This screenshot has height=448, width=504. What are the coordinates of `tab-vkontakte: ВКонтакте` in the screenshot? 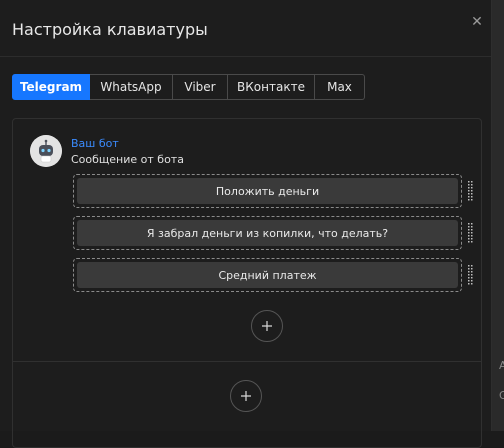 It's located at (271, 87).